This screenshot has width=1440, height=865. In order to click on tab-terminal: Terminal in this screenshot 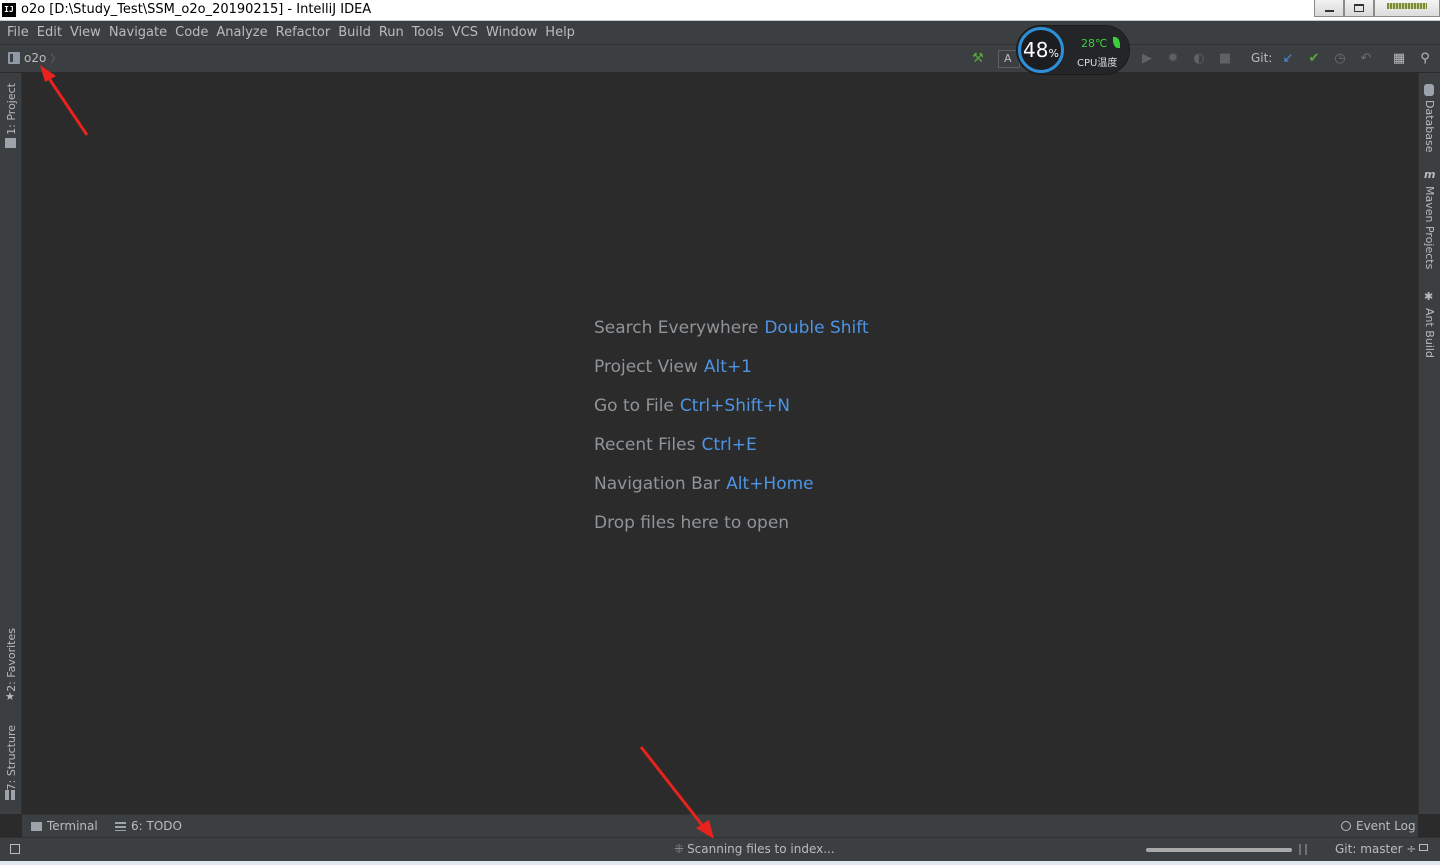, I will do `click(64, 826)`.